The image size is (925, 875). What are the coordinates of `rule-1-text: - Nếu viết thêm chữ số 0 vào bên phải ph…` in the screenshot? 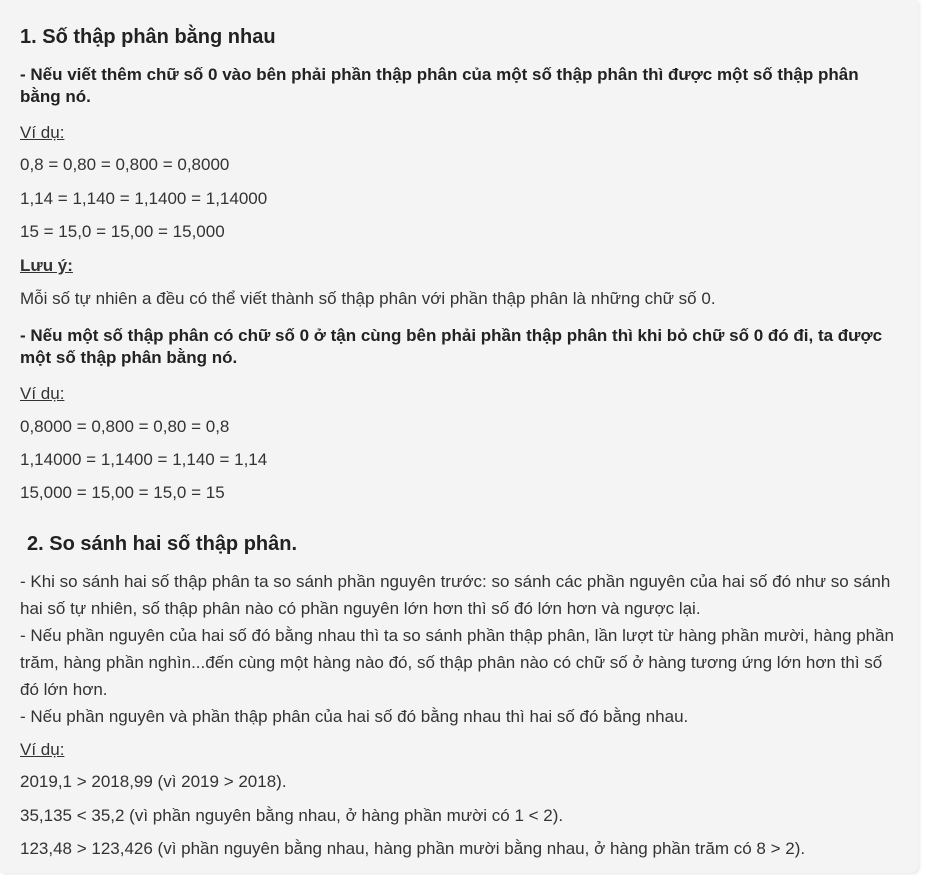 It's located at (439, 85).